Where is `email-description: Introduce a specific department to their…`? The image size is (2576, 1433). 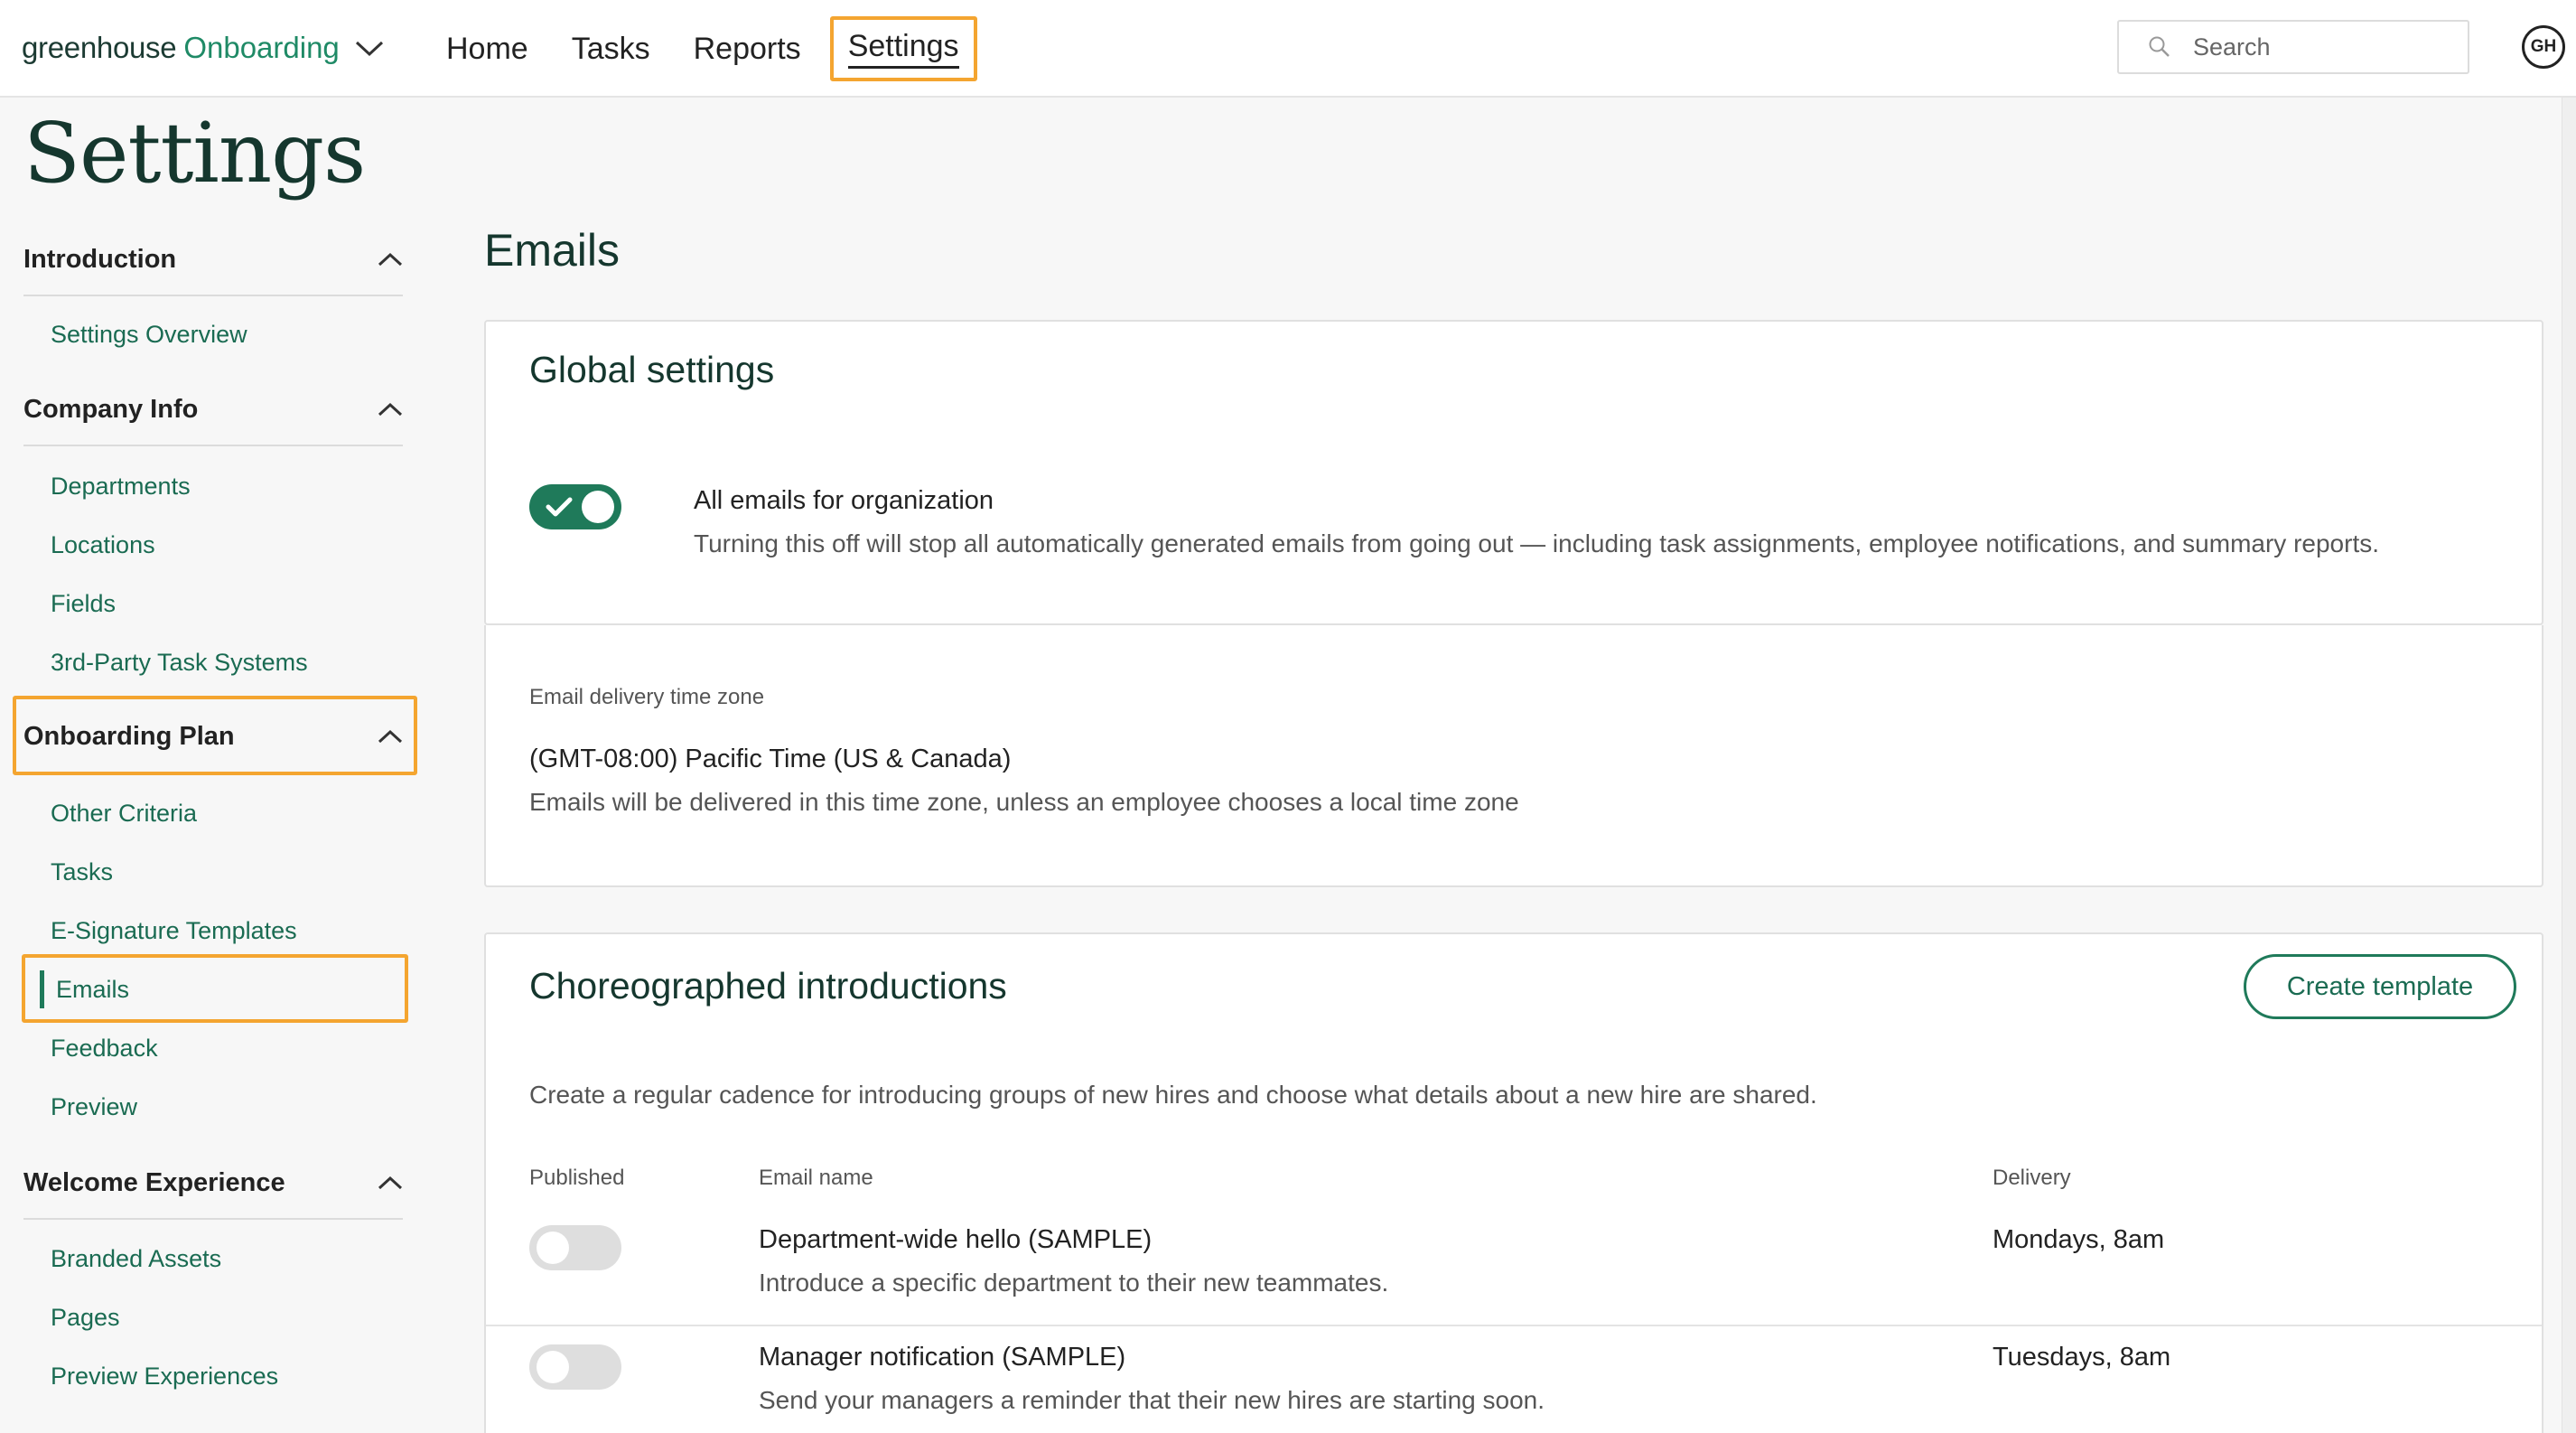 email-description: Introduce a specific department to their… is located at coordinates (1074, 1283).